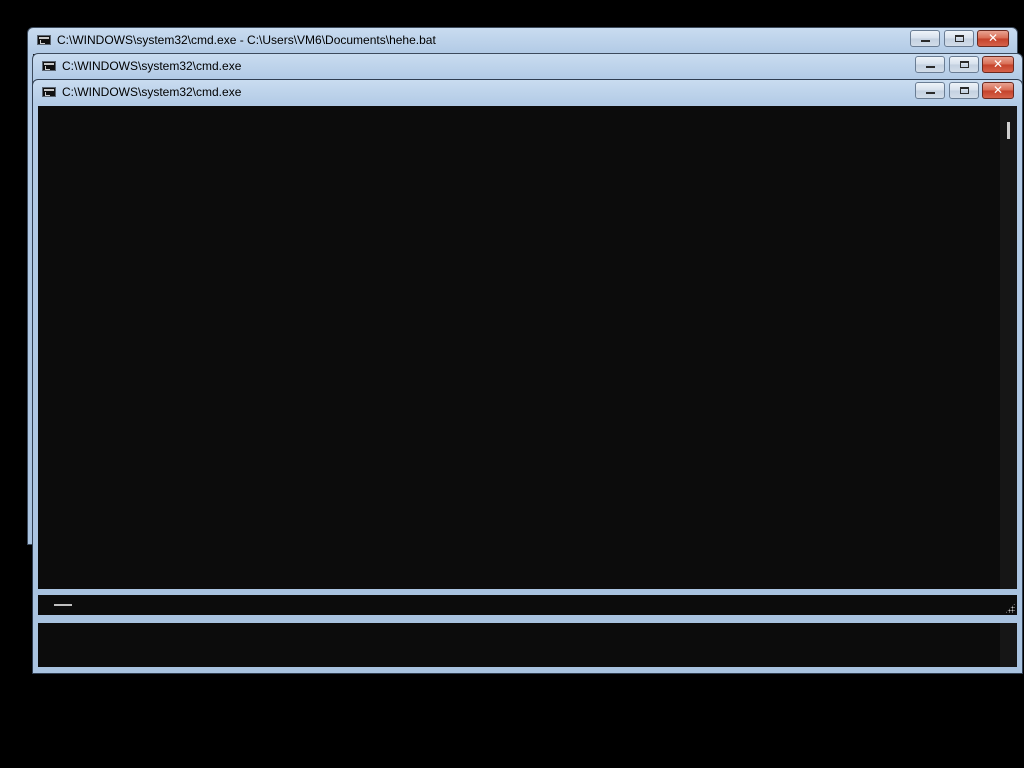  What do you see at coordinates (1010, 608) in the screenshot?
I see `resize-grip-icon` at bounding box center [1010, 608].